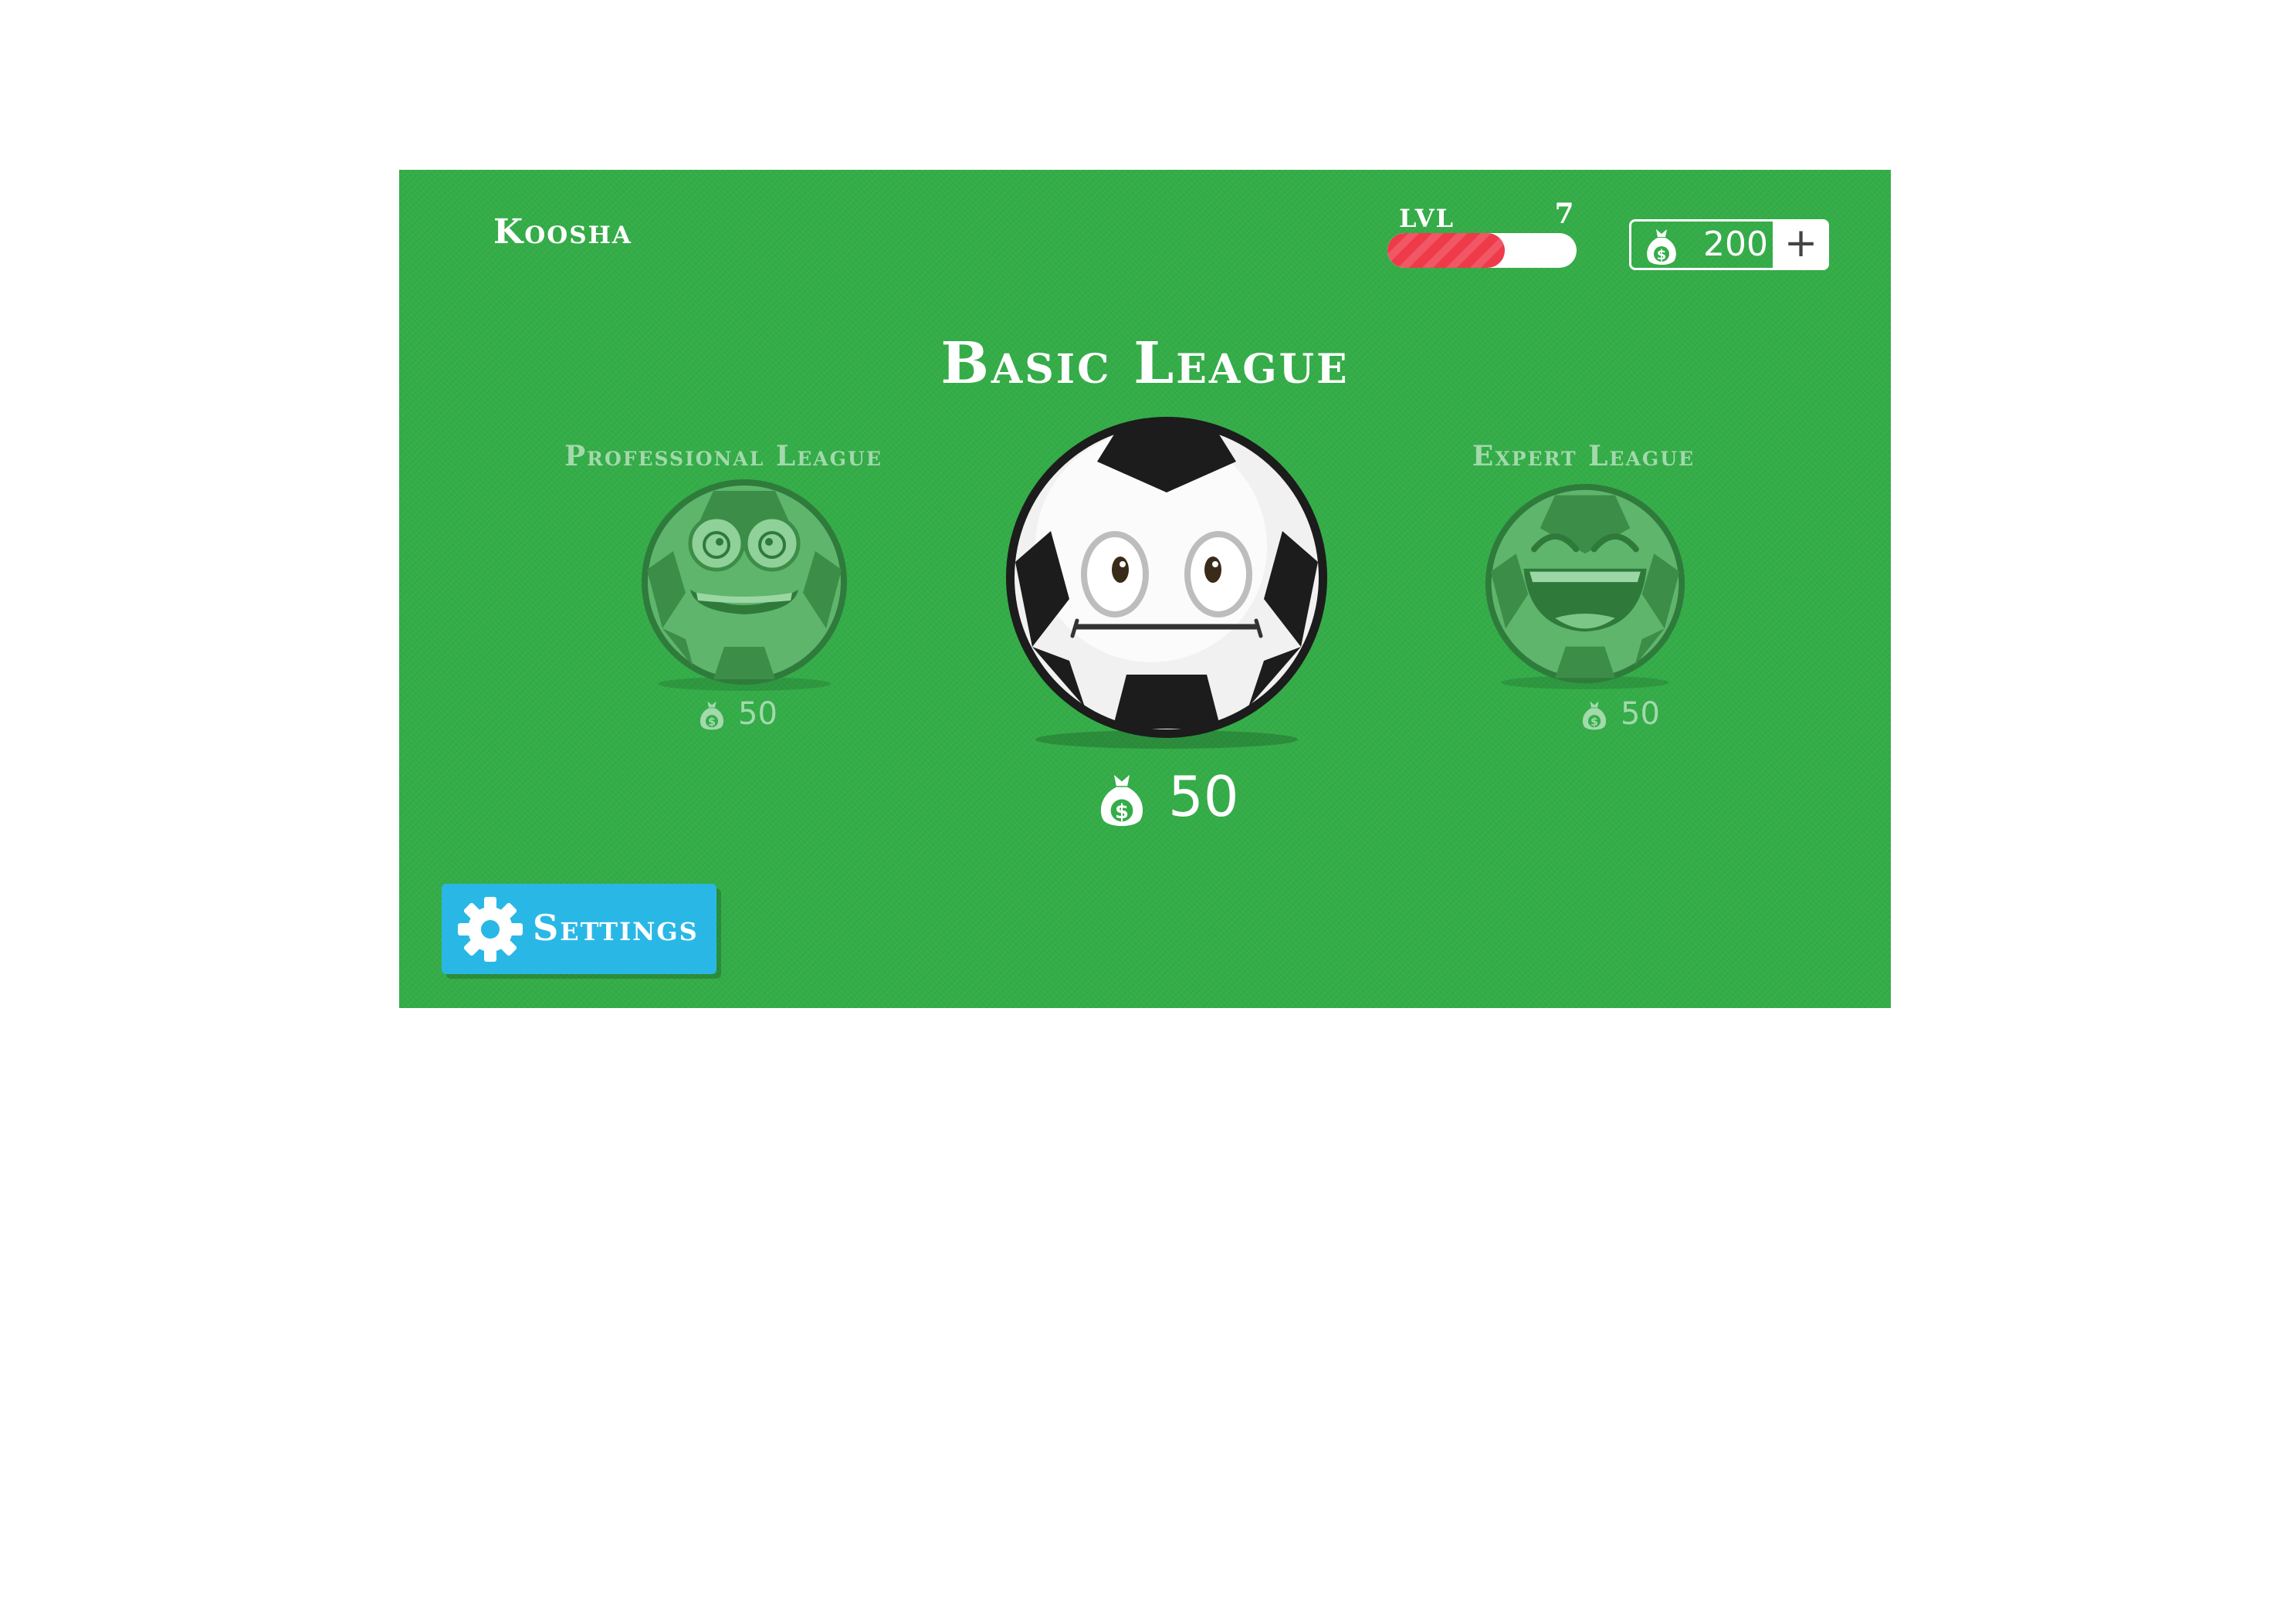 The image size is (2273, 1624). I want to click on basic-league-ball, so click(1166, 585).